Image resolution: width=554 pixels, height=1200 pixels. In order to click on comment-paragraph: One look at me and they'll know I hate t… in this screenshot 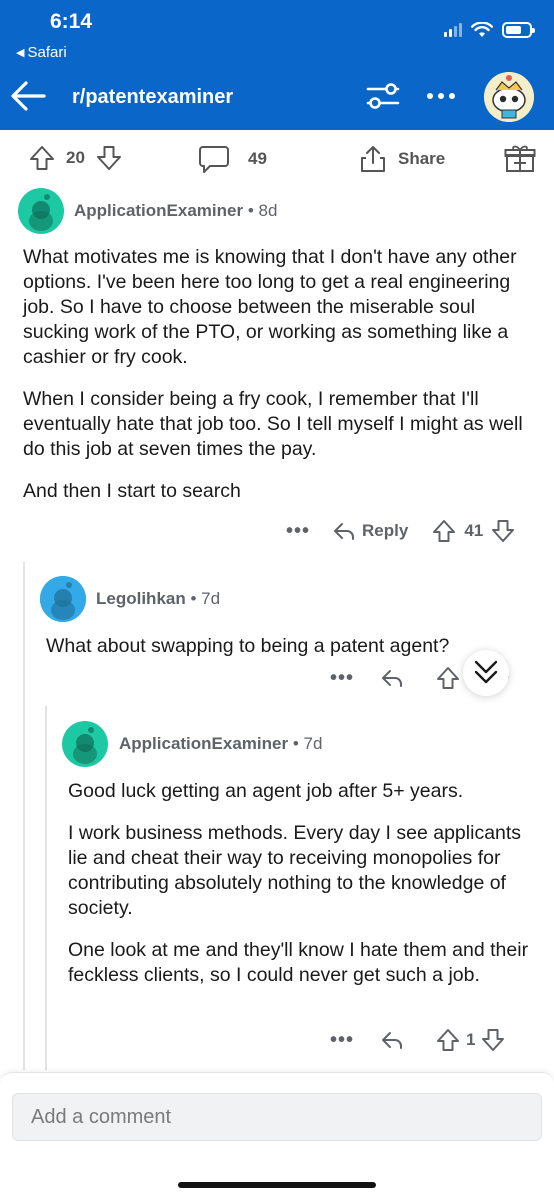, I will do `click(298, 962)`.